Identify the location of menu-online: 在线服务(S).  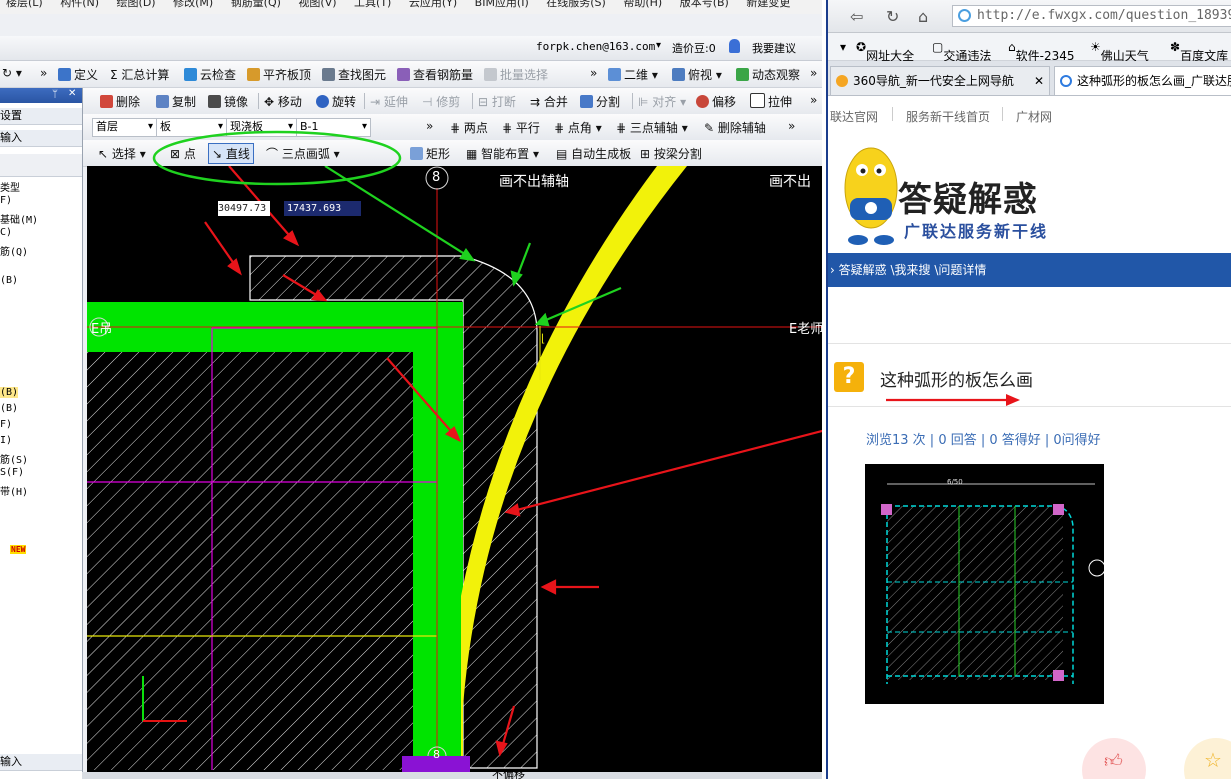
(576, 4).